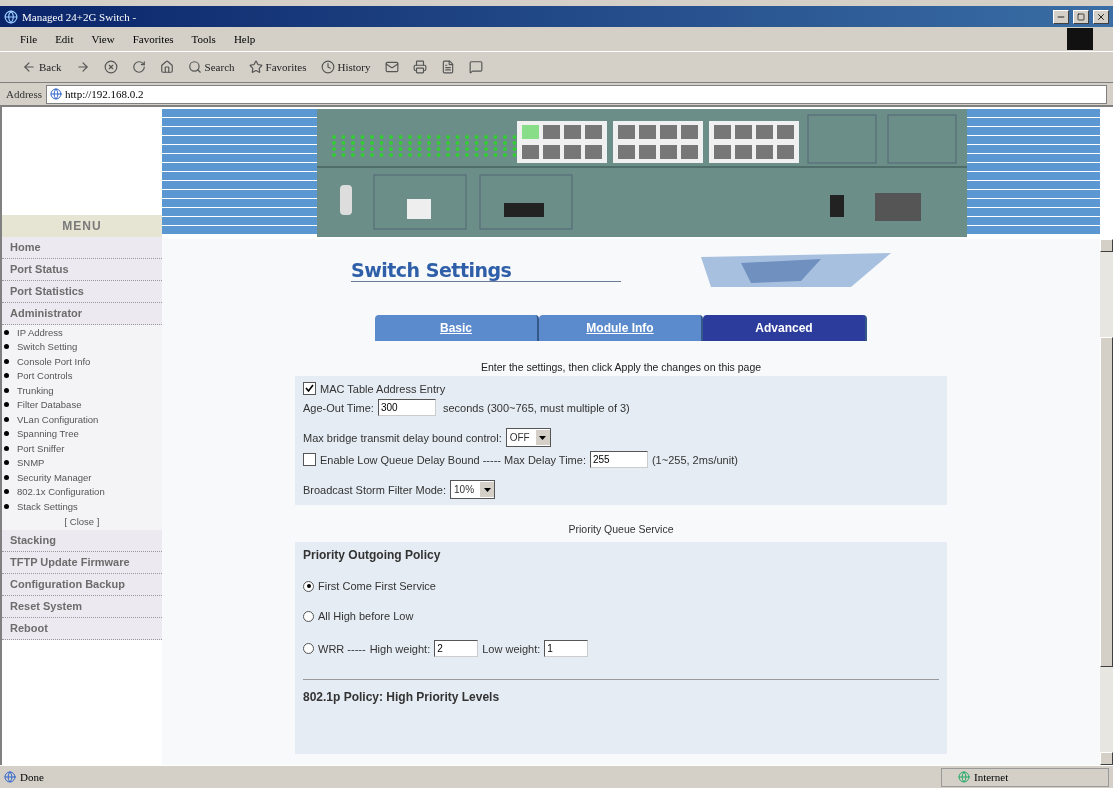  I want to click on field-label: Age-Out Time:, so click(338, 407).